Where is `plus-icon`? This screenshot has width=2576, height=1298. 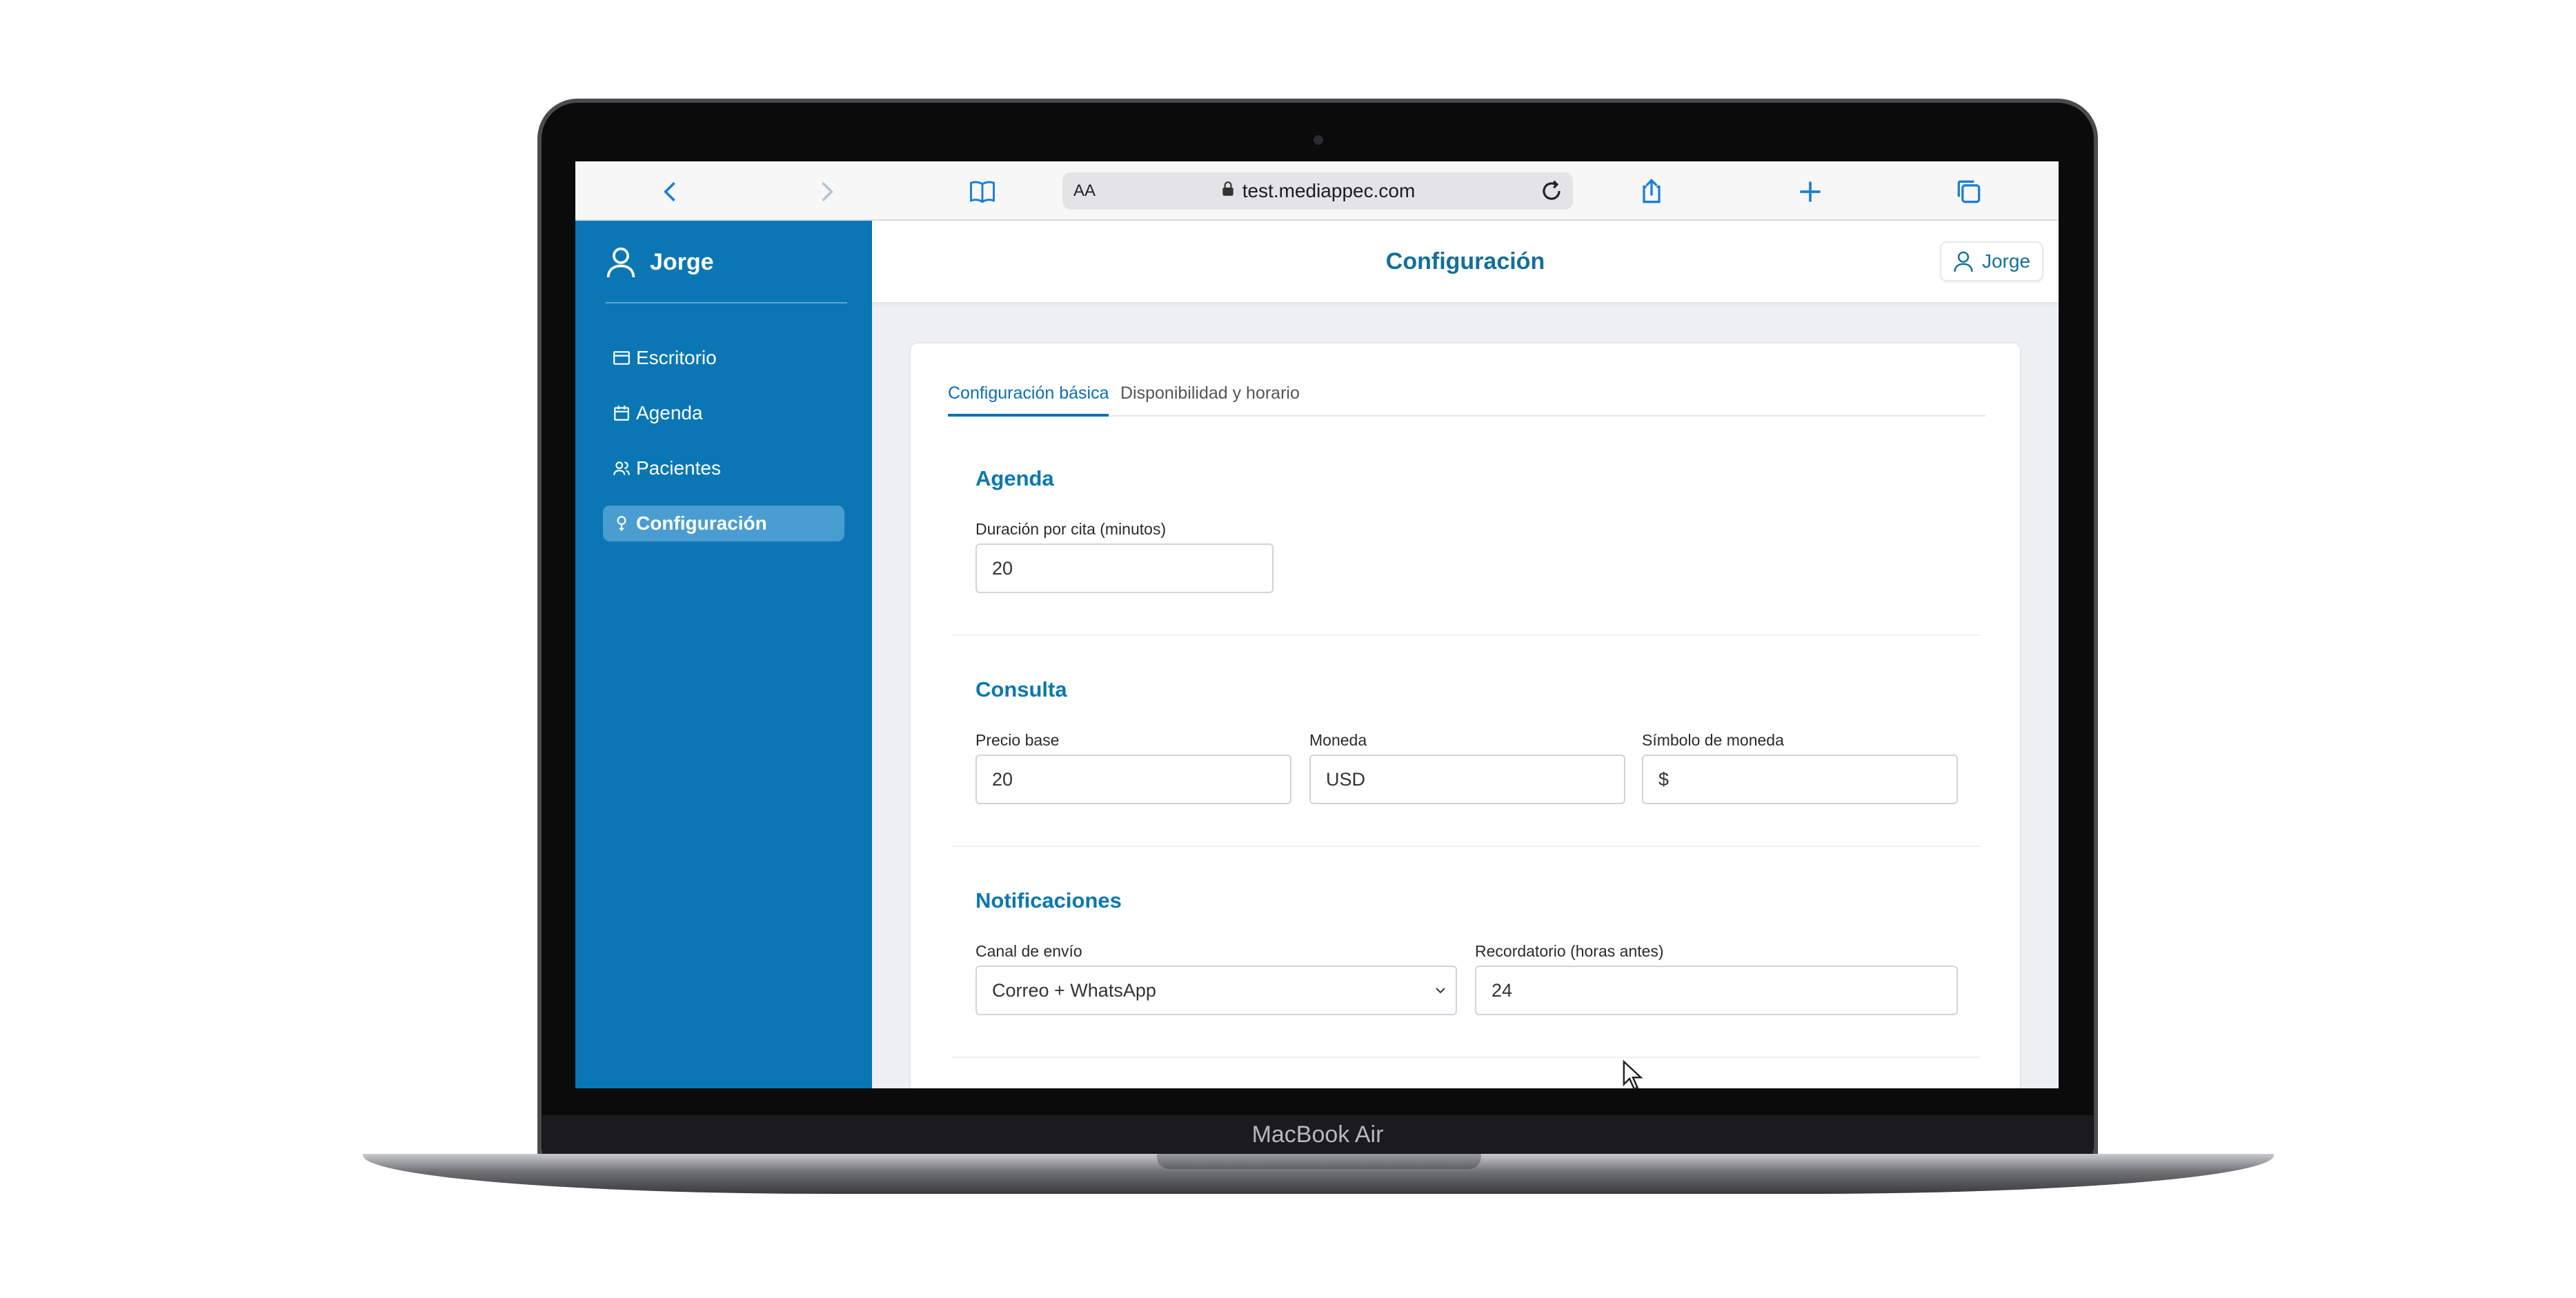 plus-icon is located at coordinates (1810, 191).